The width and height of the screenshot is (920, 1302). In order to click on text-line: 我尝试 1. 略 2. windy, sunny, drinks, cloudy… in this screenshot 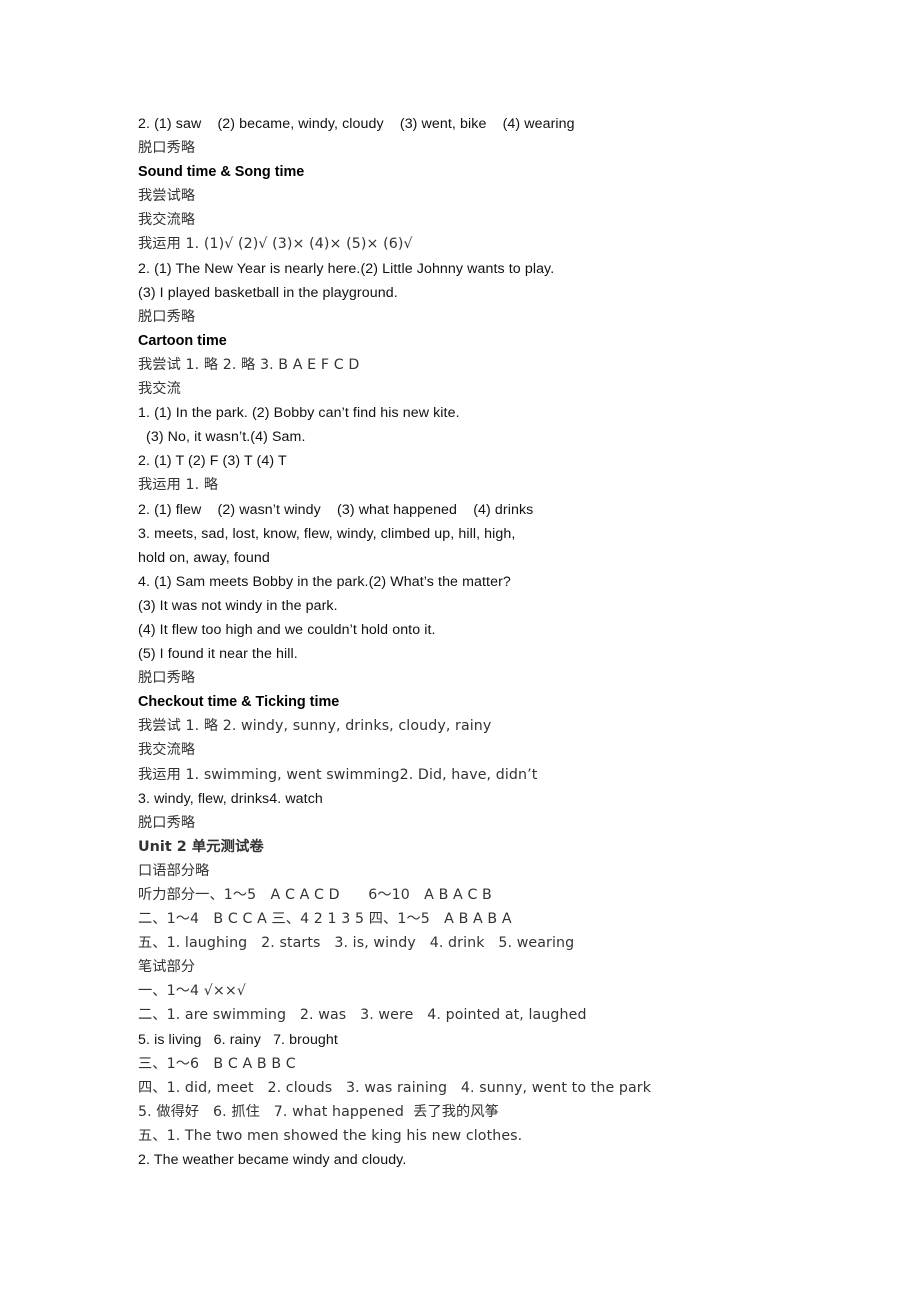, I will do `click(315, 726)`.